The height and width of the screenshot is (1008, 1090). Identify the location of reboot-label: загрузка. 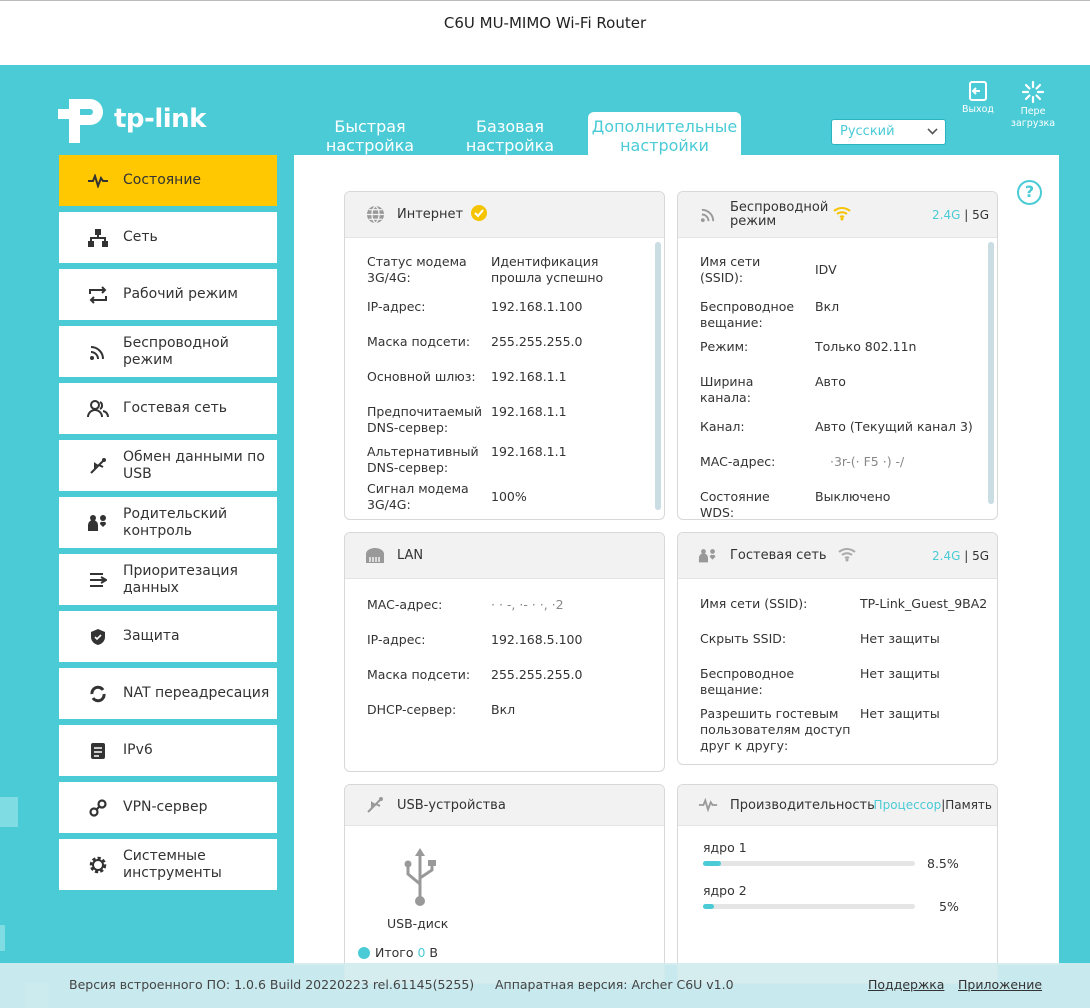
(1033, 123).